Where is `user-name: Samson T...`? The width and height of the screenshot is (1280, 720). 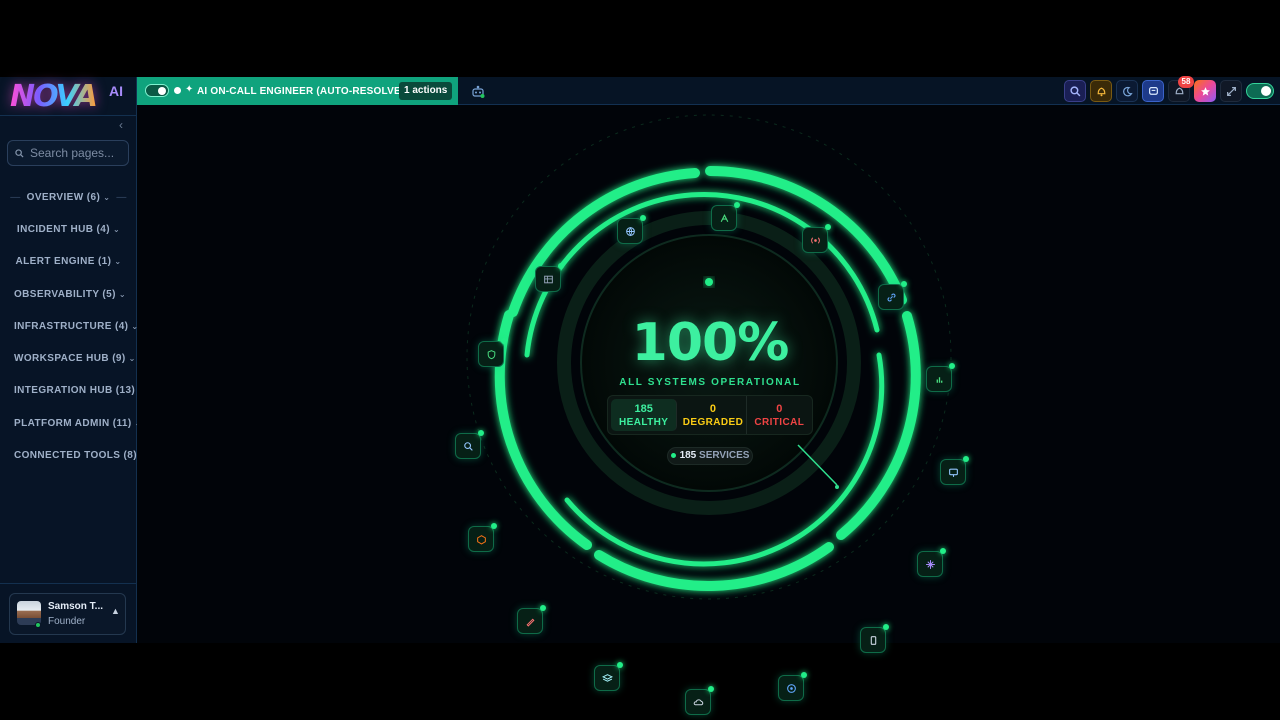 user-name: Samson T... is located at coordinates (76, 606).